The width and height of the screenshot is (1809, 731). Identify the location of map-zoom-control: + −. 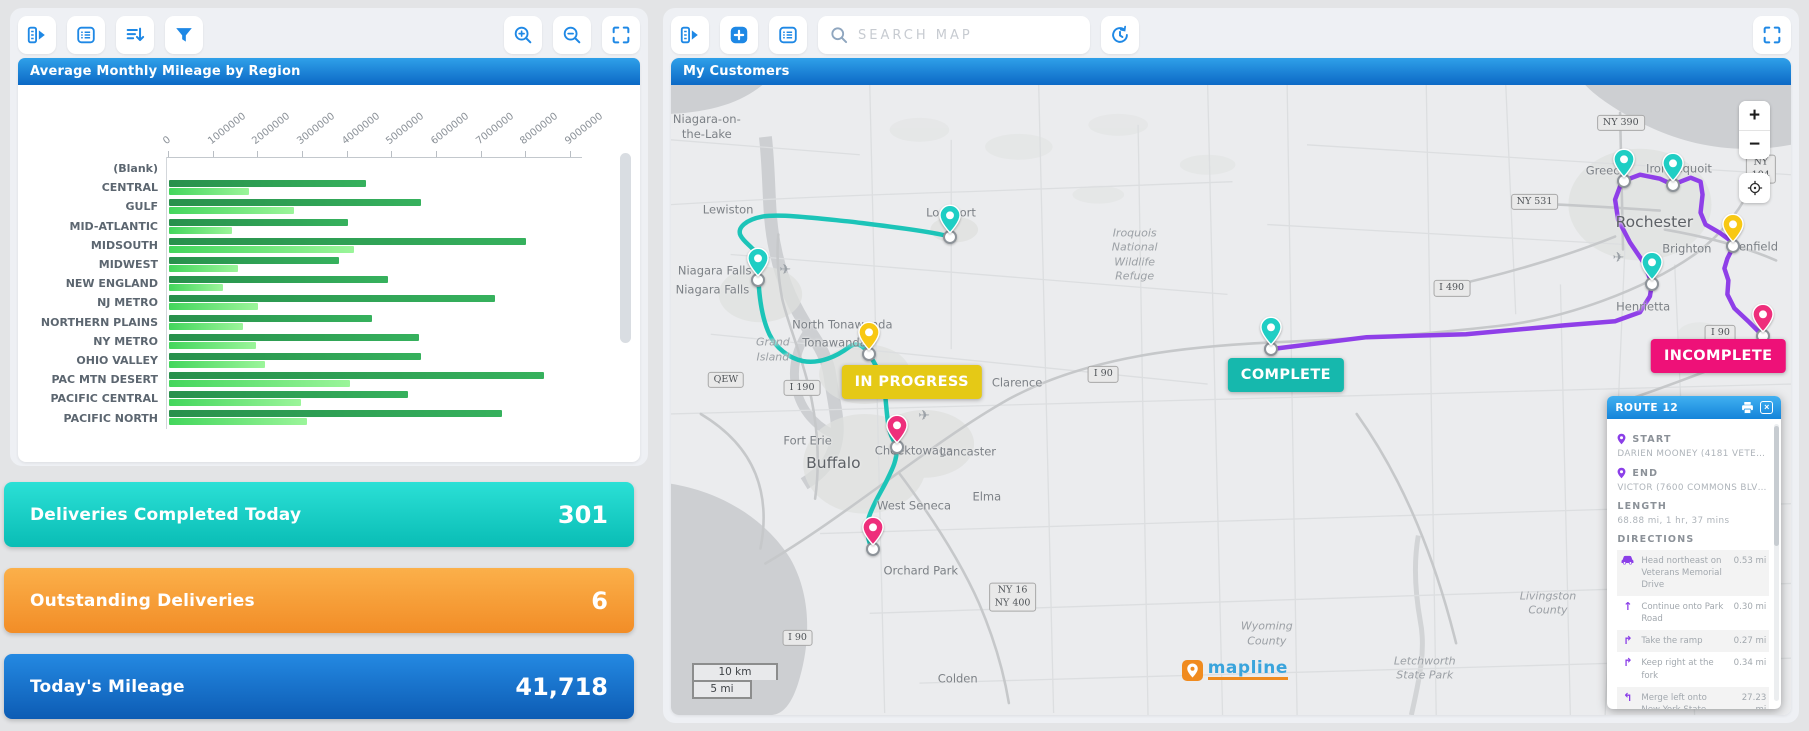
(1754, 130).